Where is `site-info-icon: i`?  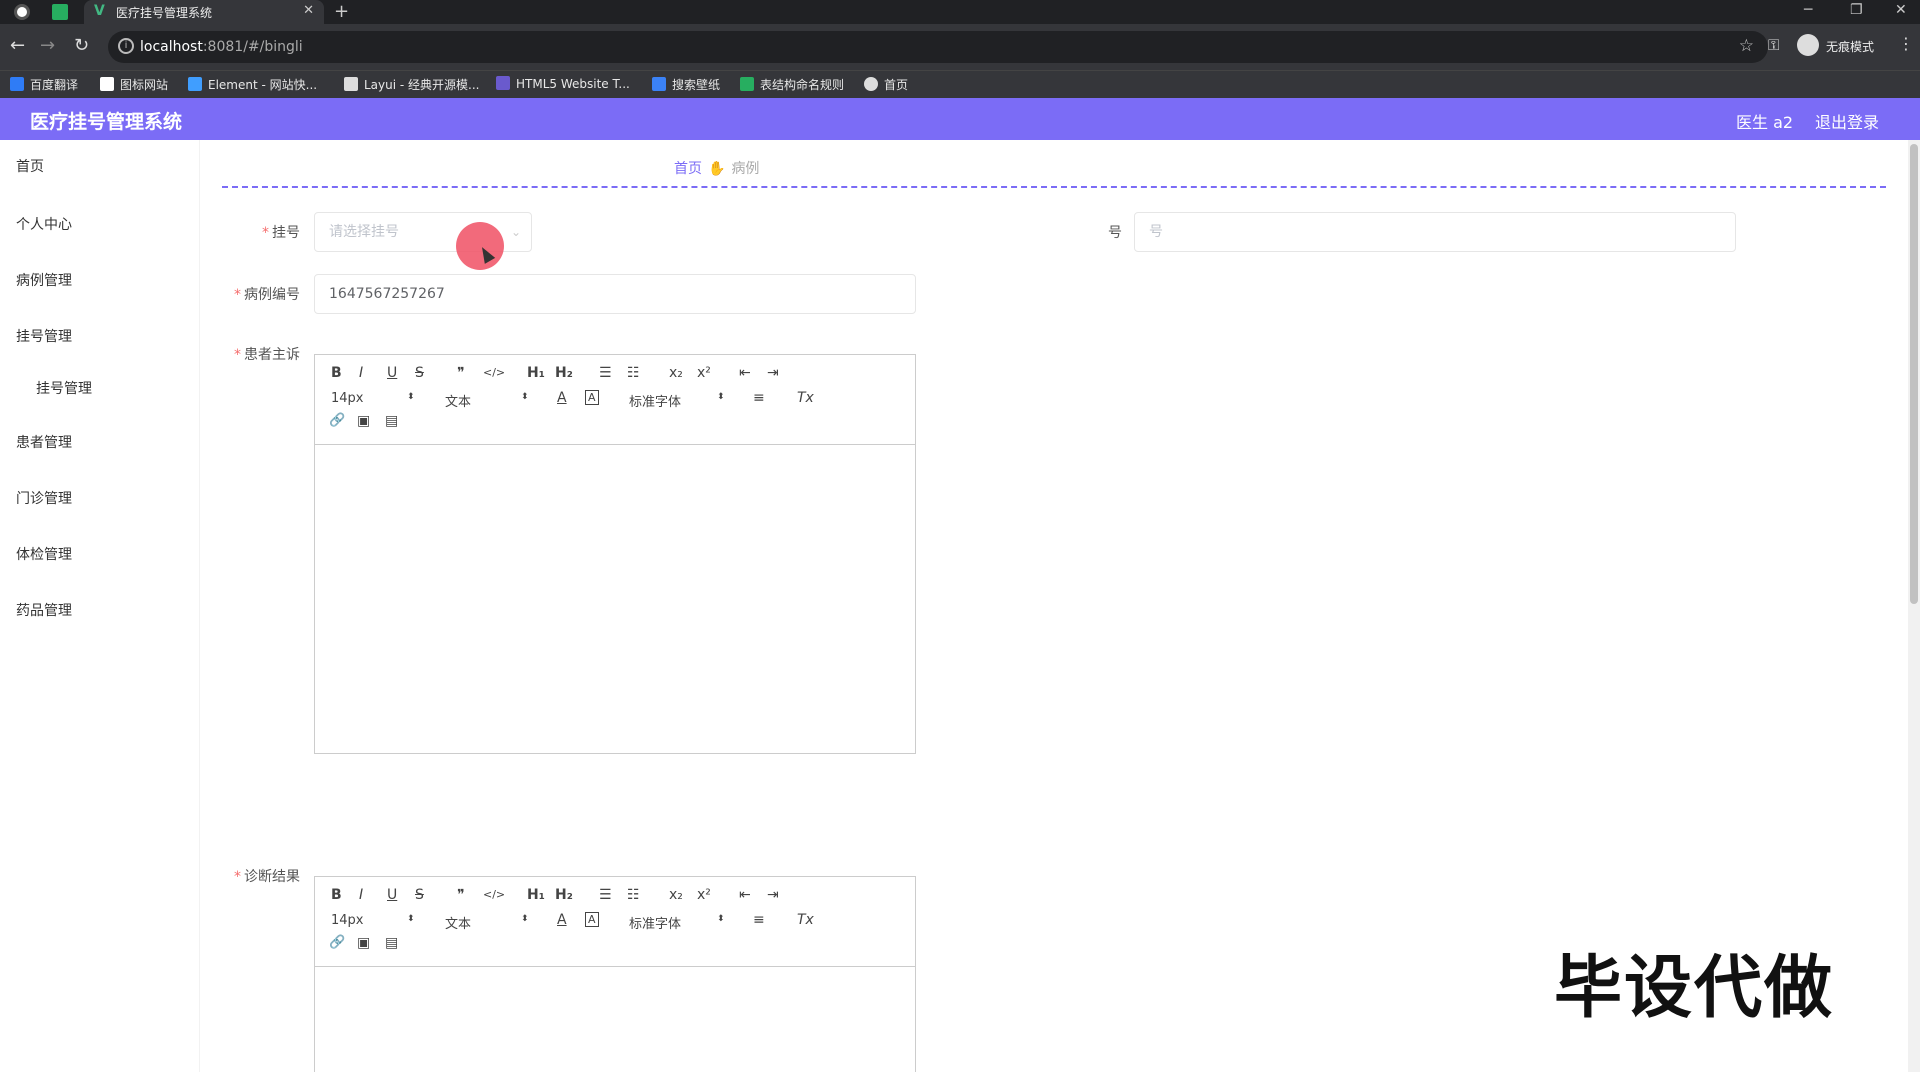 site-info-icon: i is located at coordinates (126, 46).